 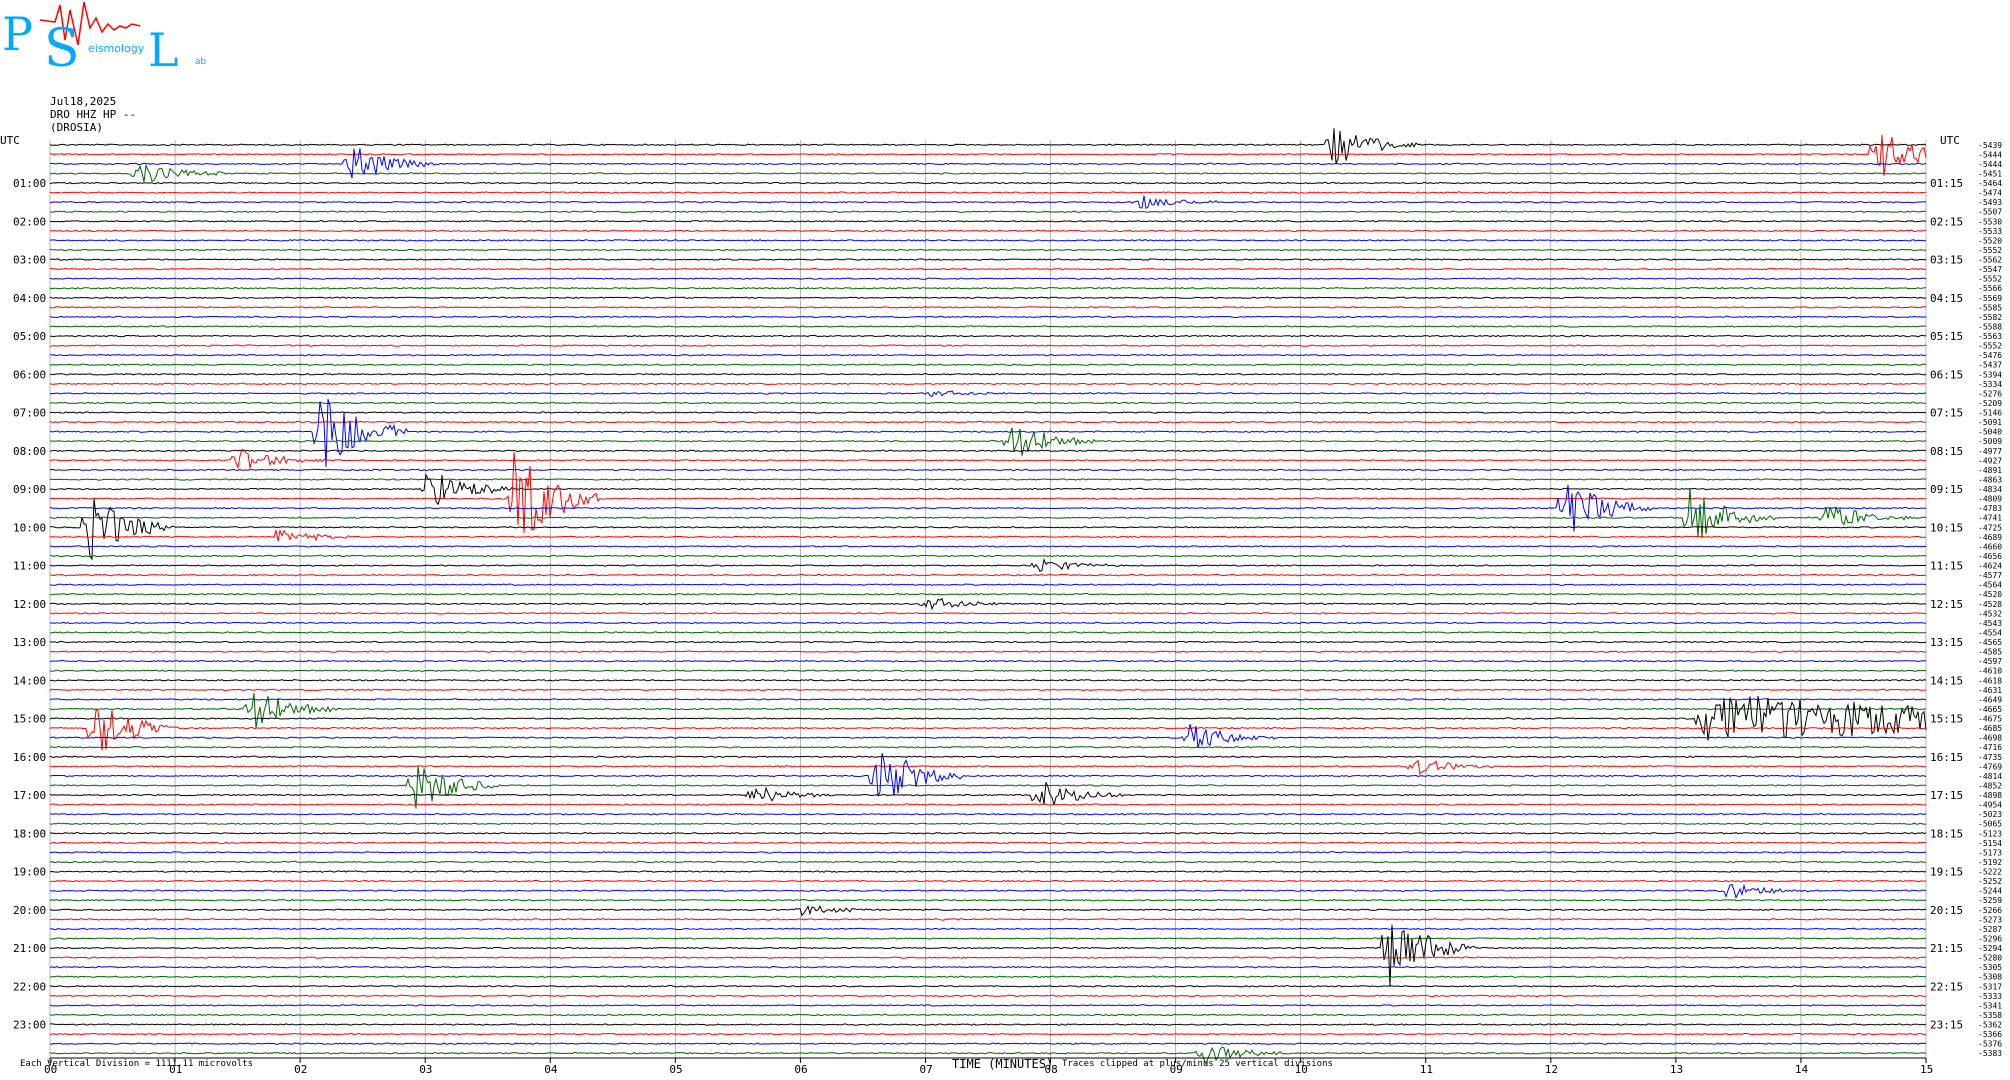 What do you see at coordinates (1990, 575) in the screenshot?
I see `trace-offset: -4577` at bounding box center [1990, 575].